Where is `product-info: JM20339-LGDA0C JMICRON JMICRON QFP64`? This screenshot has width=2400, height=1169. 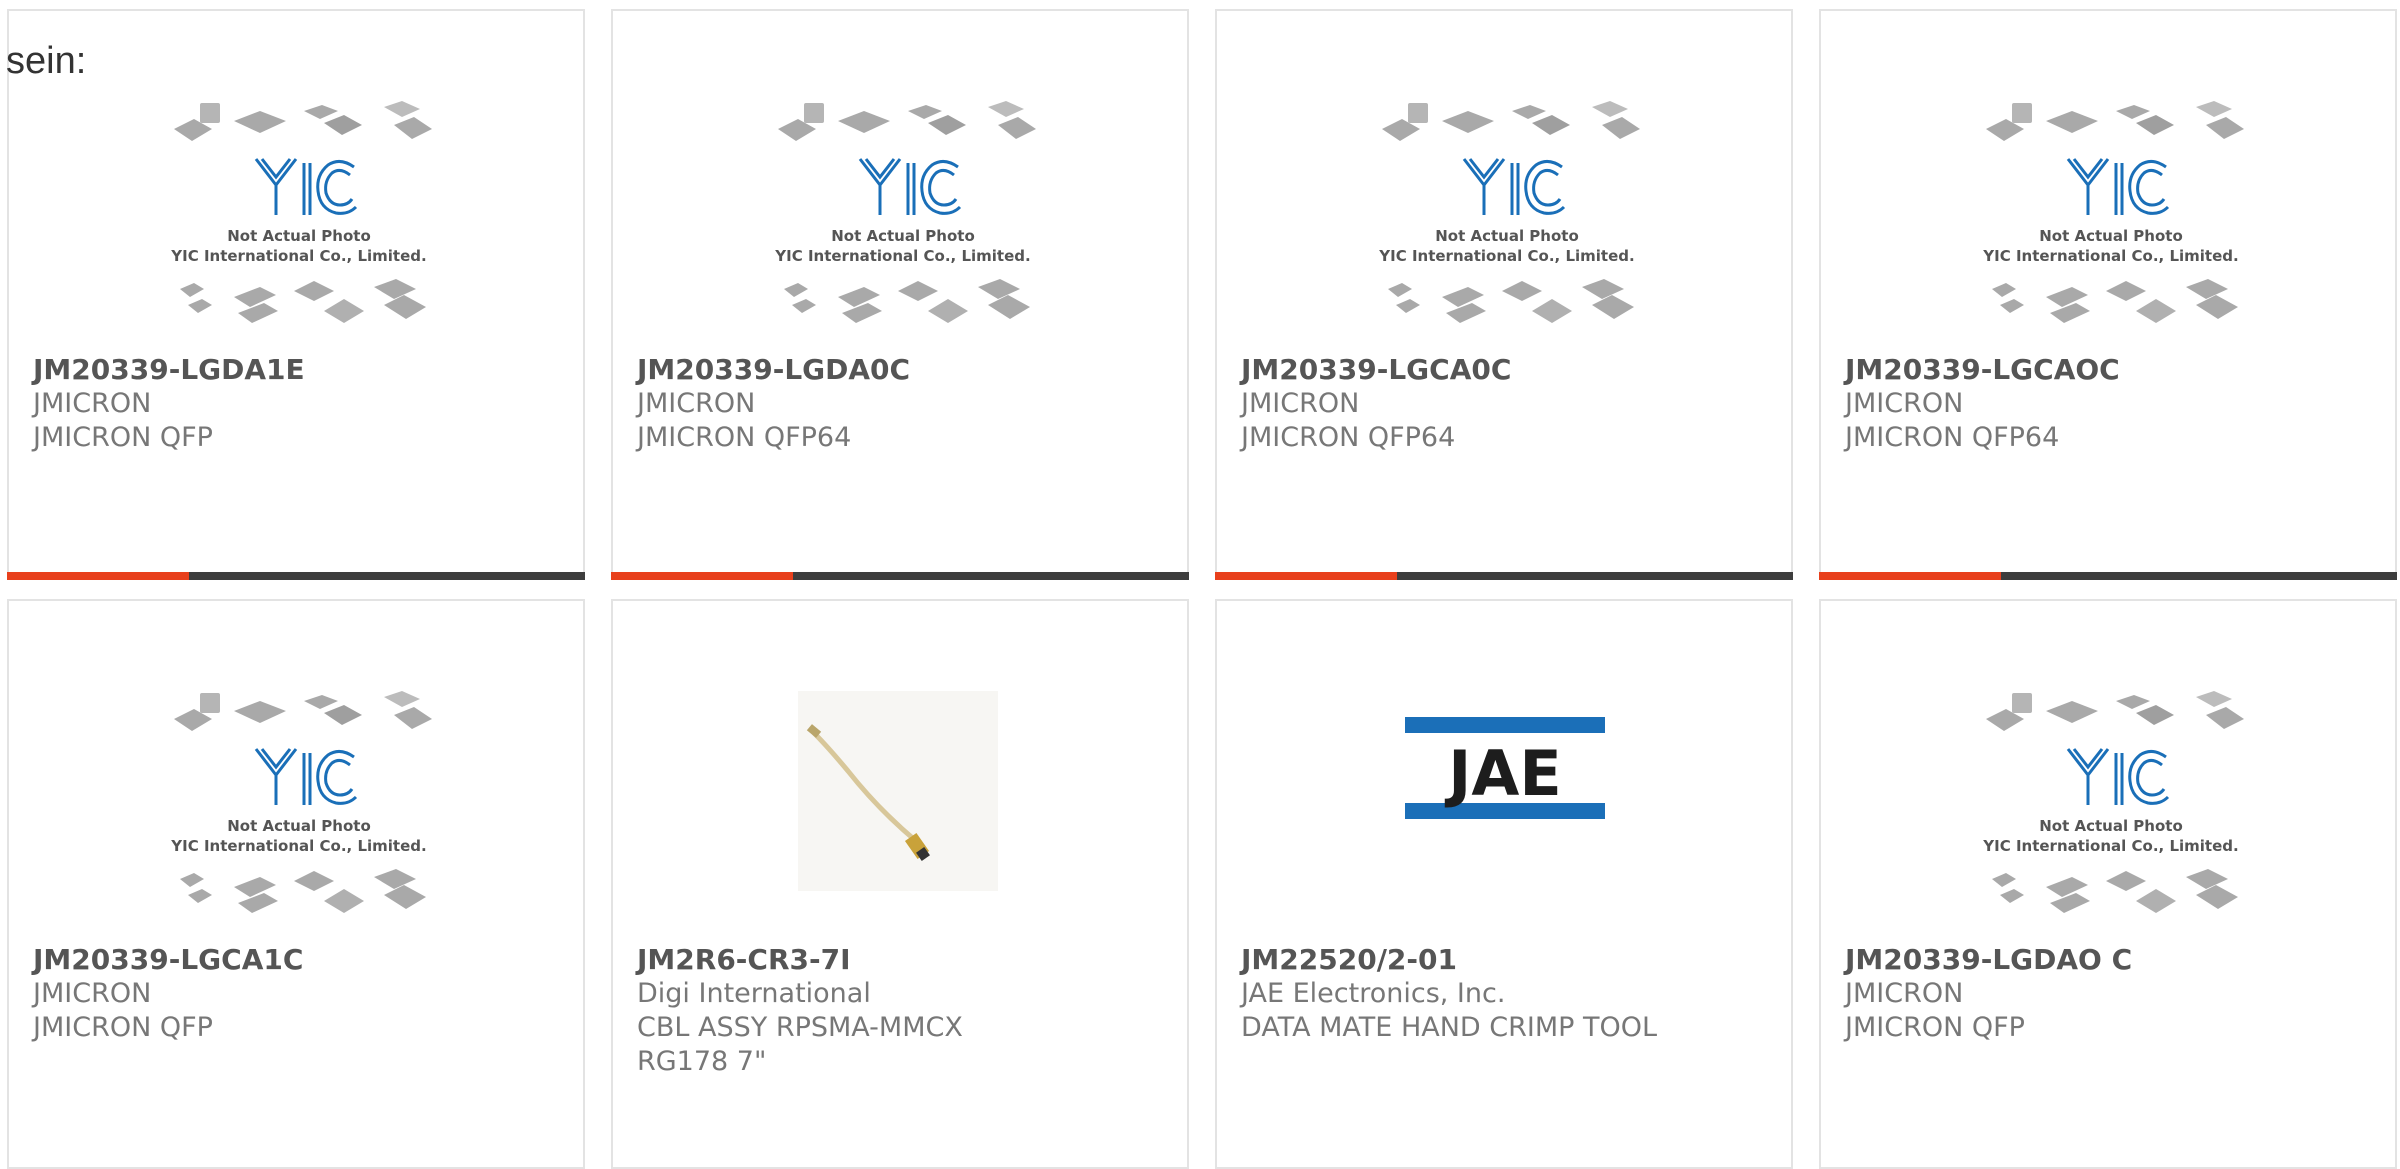 product-info: JM20339-LGDA0C JMICRON JMICRON QFP64 is located at coordinates (847, 404).